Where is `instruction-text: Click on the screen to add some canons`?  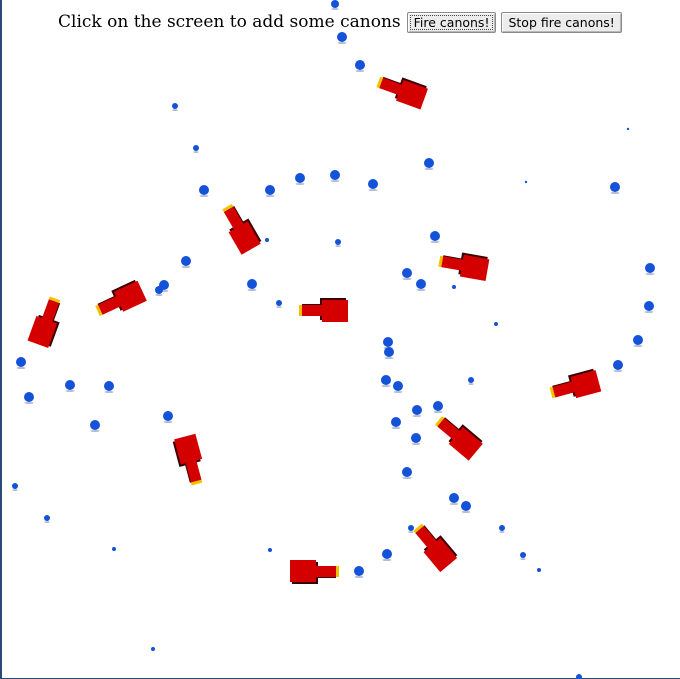
instruction-text: Click on the screen to add some canons is located at coordinates (229, 22).